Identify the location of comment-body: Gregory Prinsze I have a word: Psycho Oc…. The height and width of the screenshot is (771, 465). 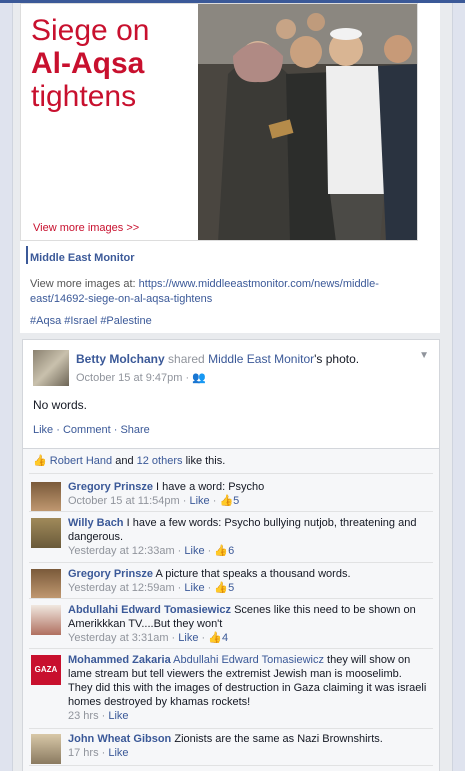
(248, 494).